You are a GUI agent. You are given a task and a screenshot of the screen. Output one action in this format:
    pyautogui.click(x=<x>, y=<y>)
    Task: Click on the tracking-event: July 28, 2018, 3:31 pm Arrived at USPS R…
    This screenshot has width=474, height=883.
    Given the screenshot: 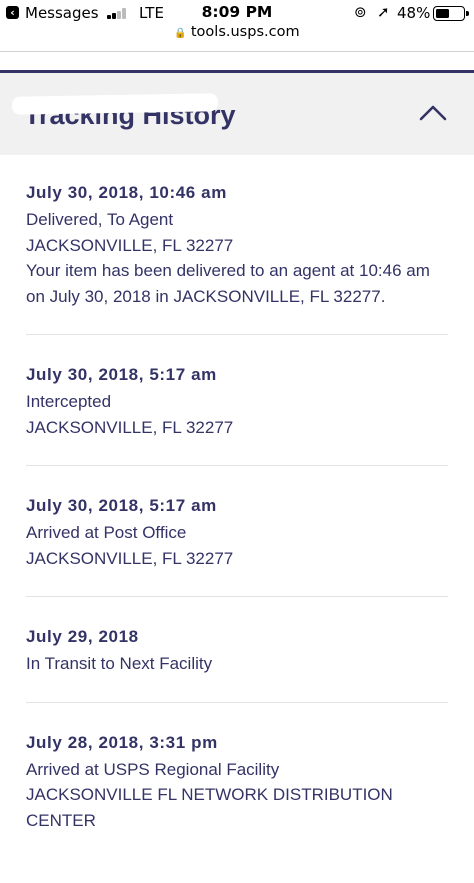 What is the action you would take?
    pyautogui.click(x=237, y=793)
    